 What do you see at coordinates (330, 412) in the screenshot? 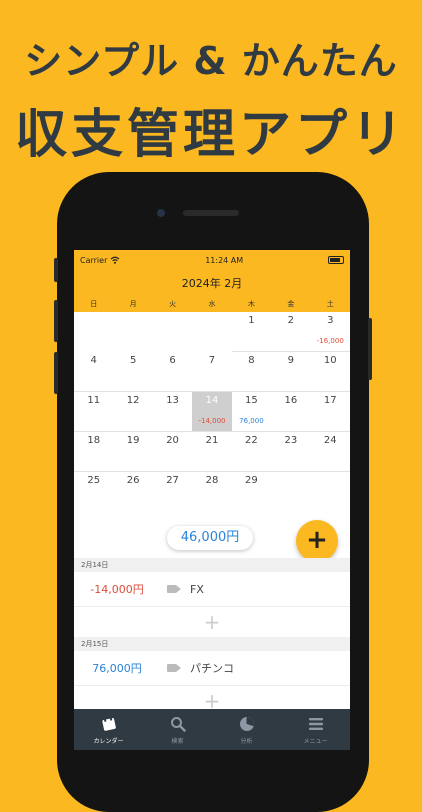
I see `calendar-day-cell: 17` at bounding box center [330, 412].